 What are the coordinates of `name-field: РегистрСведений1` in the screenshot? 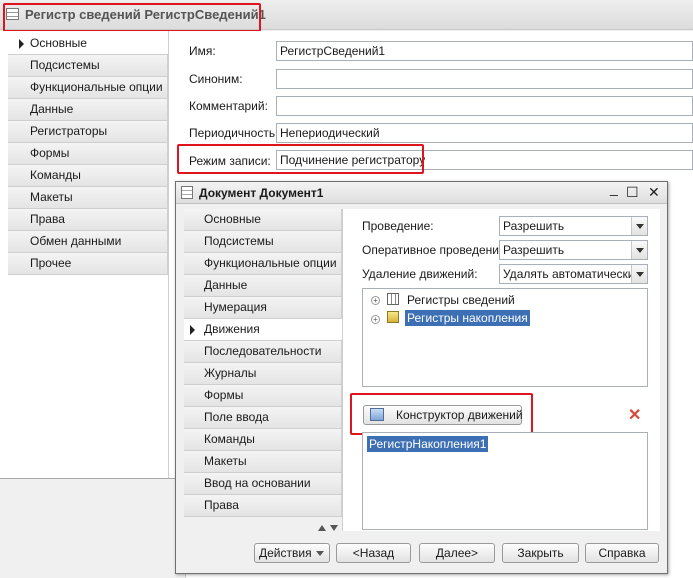 It's located at (484, 51).